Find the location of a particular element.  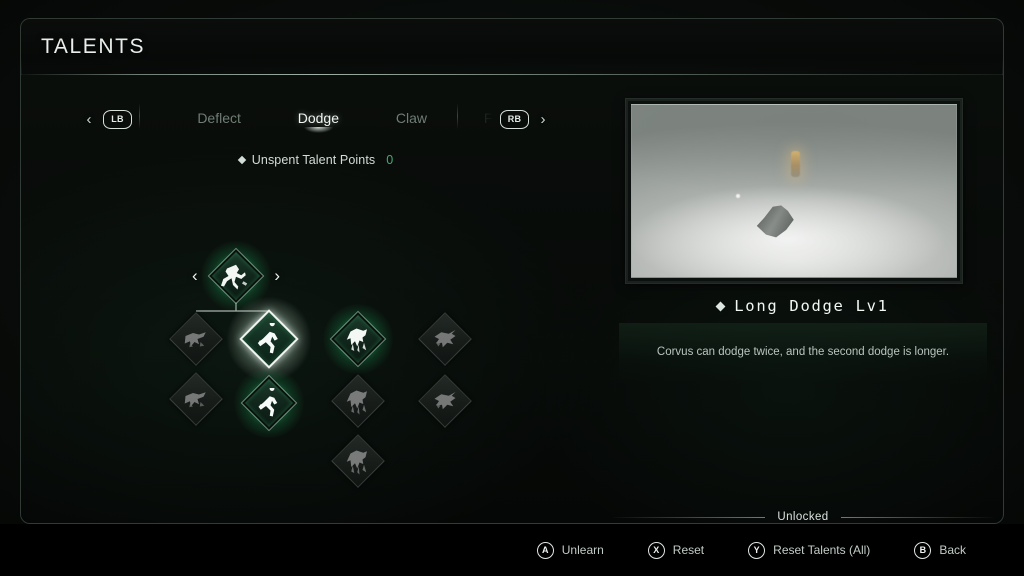

right-bumper-button: RB is located at coordinates (514, 119).